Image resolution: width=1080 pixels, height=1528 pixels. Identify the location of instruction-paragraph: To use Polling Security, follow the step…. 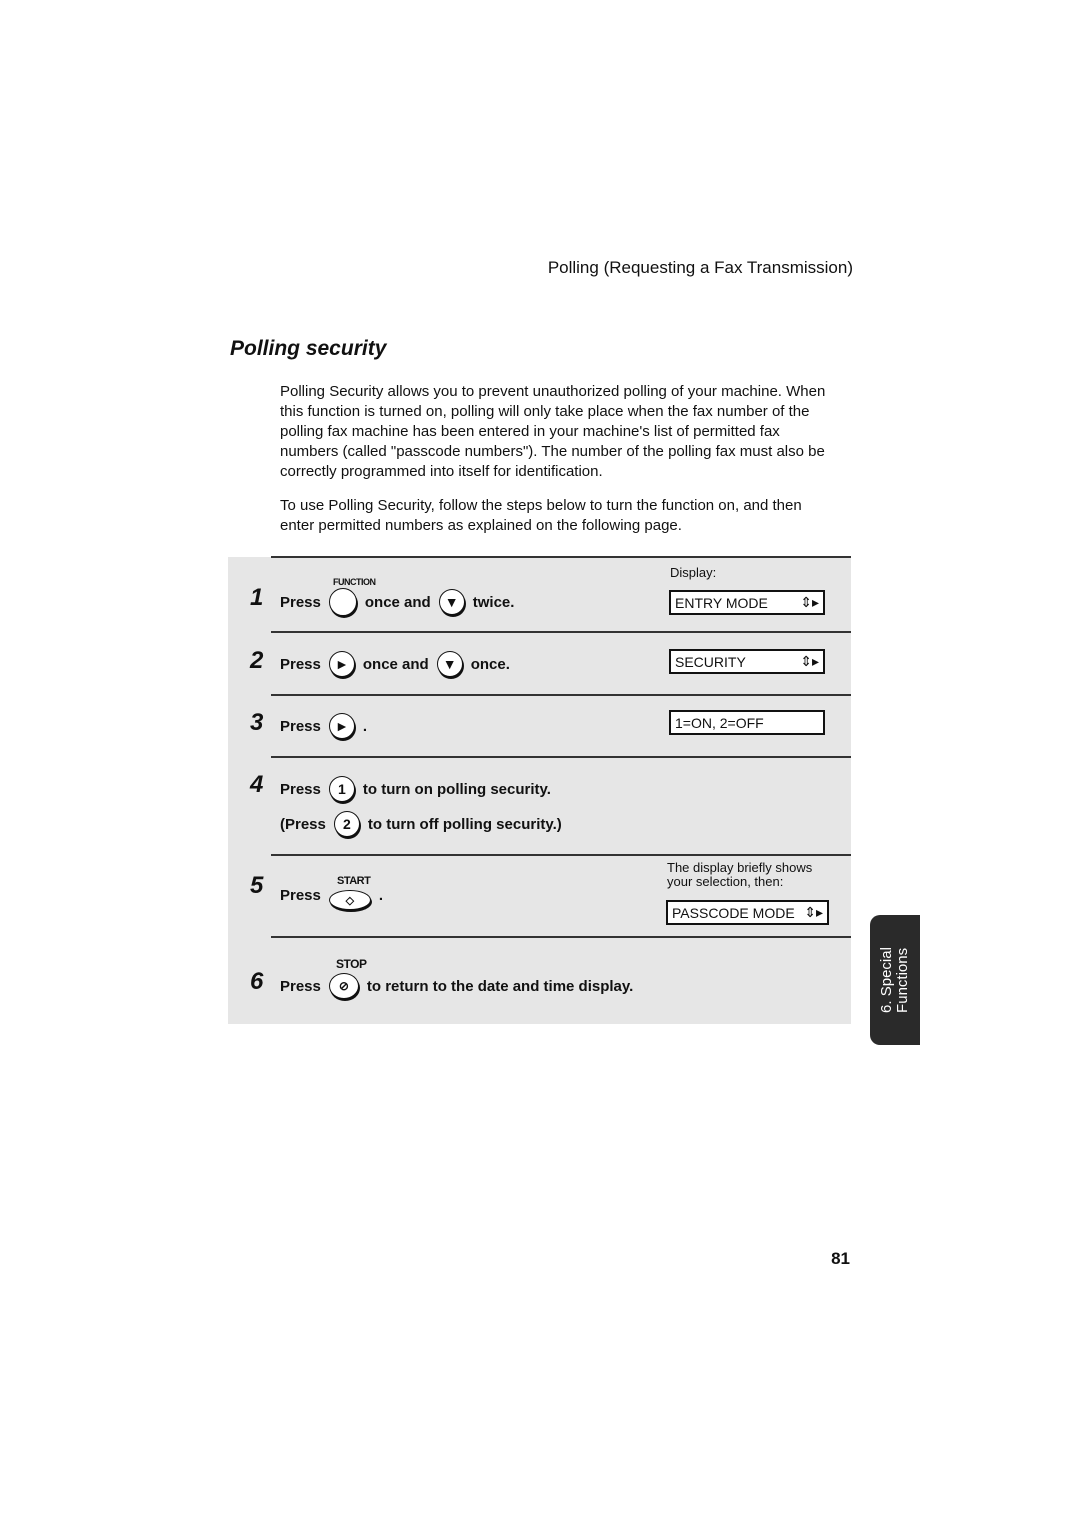
(541, 515).